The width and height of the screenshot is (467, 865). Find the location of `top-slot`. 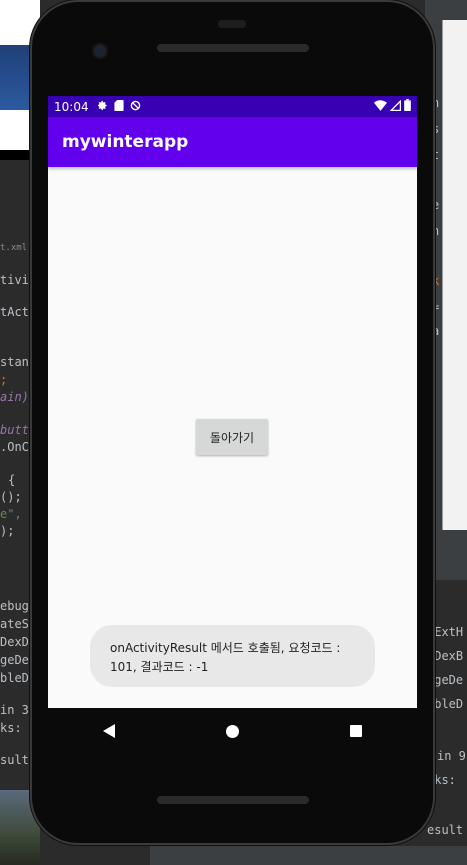

top-slot is located at coordinates (232, 24).